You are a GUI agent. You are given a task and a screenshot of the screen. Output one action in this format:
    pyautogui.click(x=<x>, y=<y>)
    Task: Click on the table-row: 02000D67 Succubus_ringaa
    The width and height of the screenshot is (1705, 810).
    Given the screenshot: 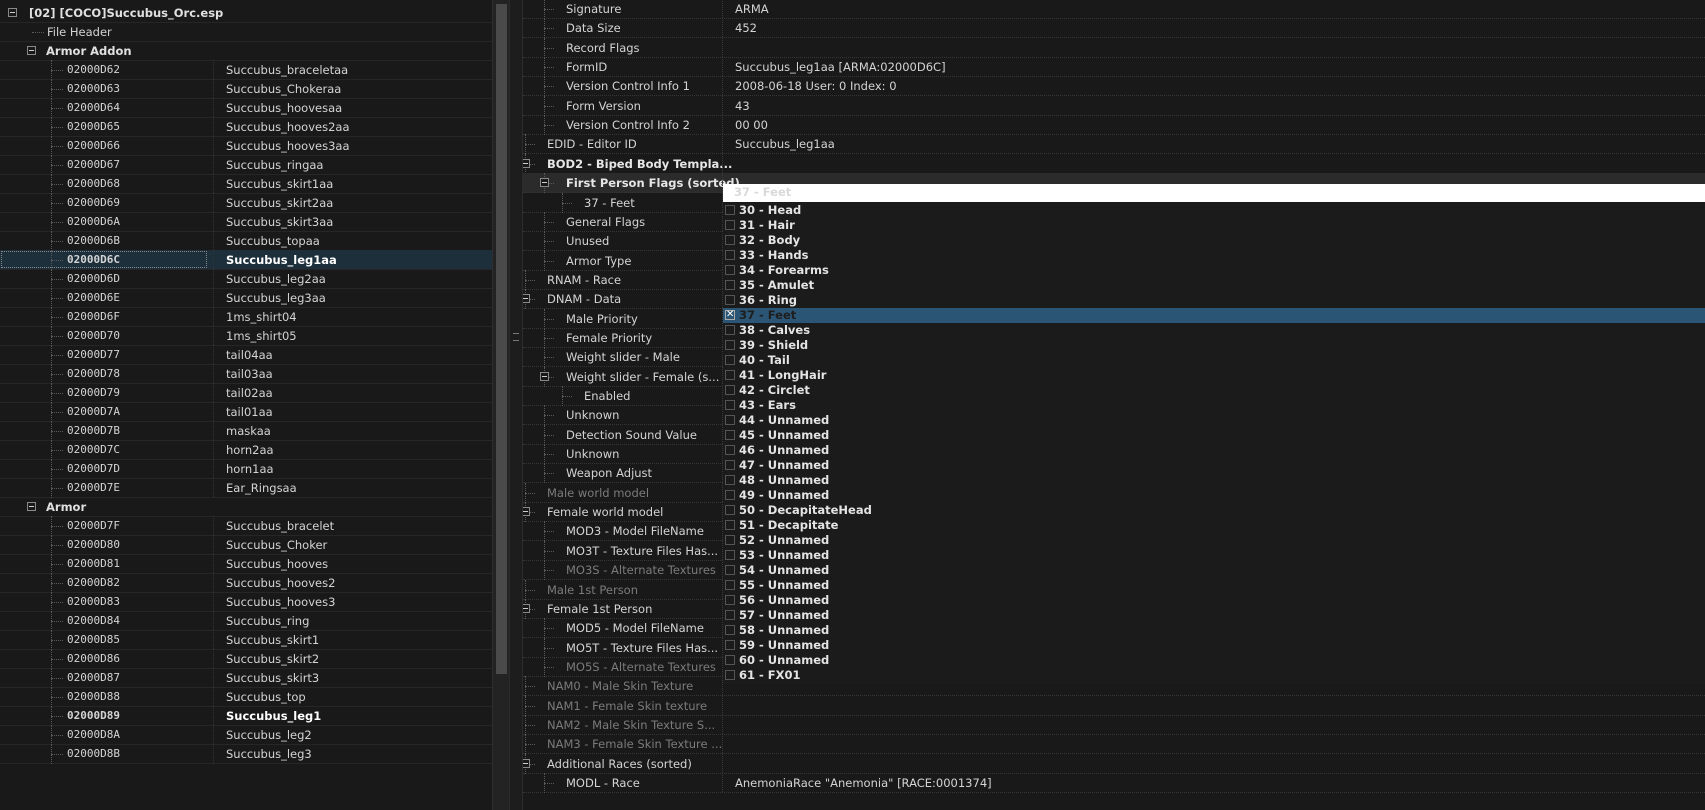 What is the action you would take?
    pyautogui.click(x=246, y=165)
    